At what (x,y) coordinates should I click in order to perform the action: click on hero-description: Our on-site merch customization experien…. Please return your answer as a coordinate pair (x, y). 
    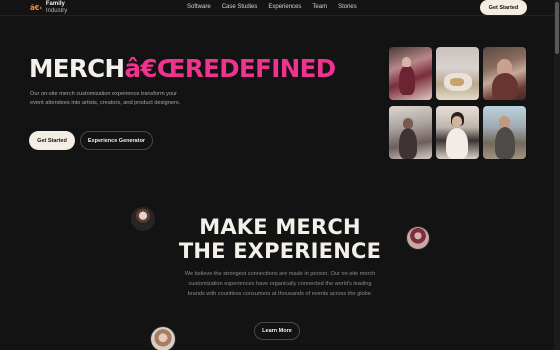
    Looking at the image, I should click on (105, 98).